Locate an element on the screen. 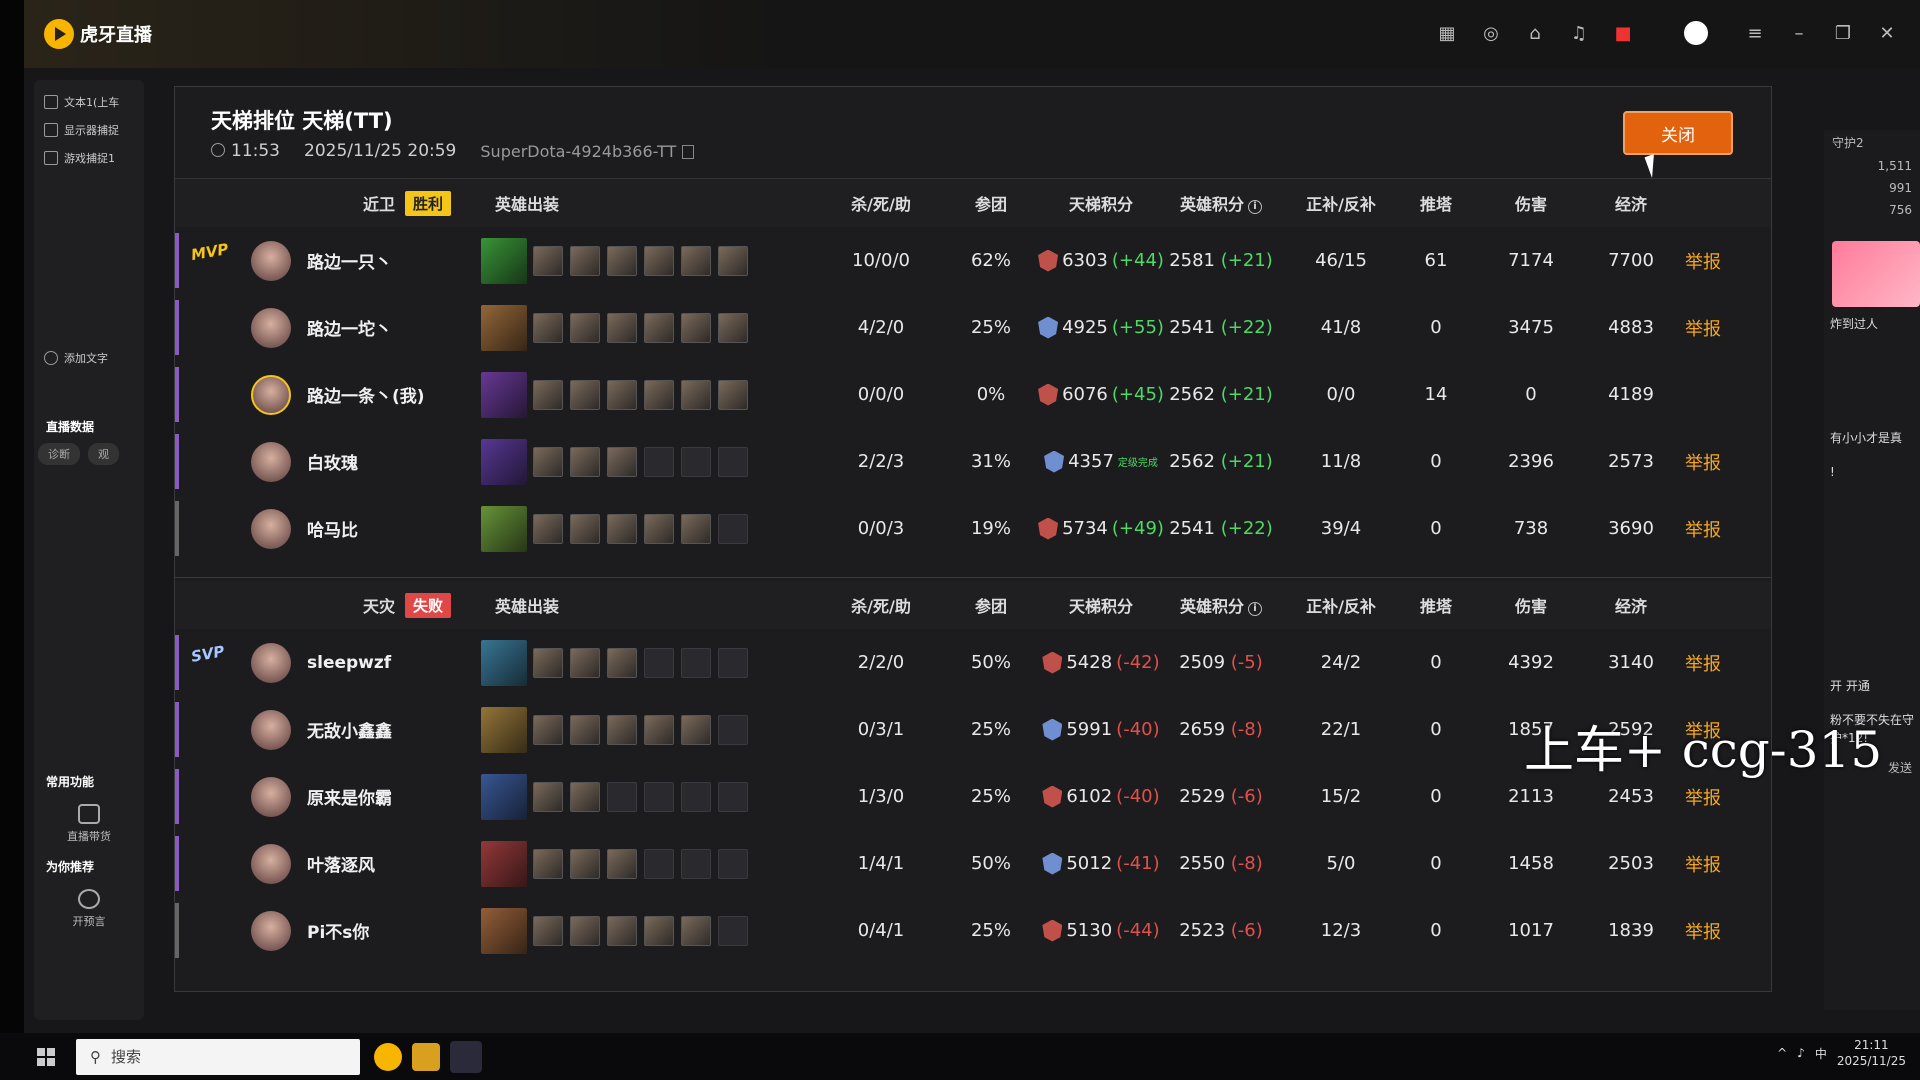 The height and width of the screenshot is (1080, 1920). minimize-icon: – is located at coordinates (1799, 33).